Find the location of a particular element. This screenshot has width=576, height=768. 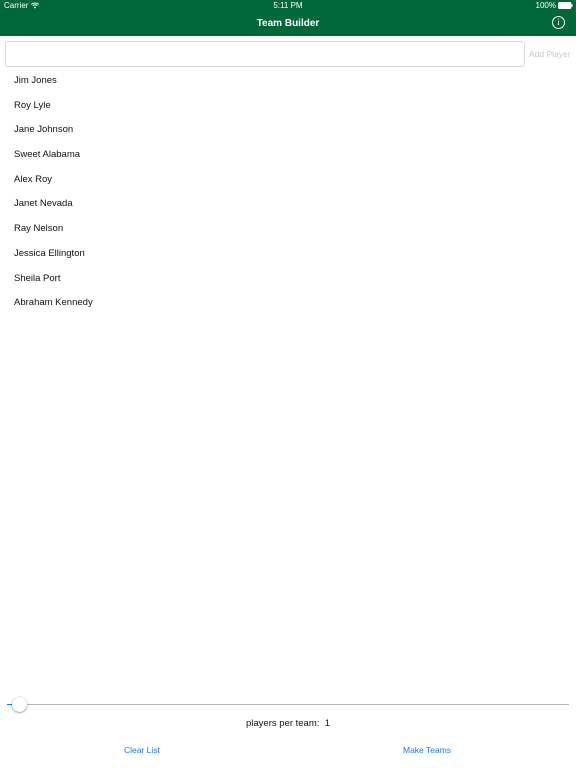

players-per-team-slider is located at coordinates (288, 705).